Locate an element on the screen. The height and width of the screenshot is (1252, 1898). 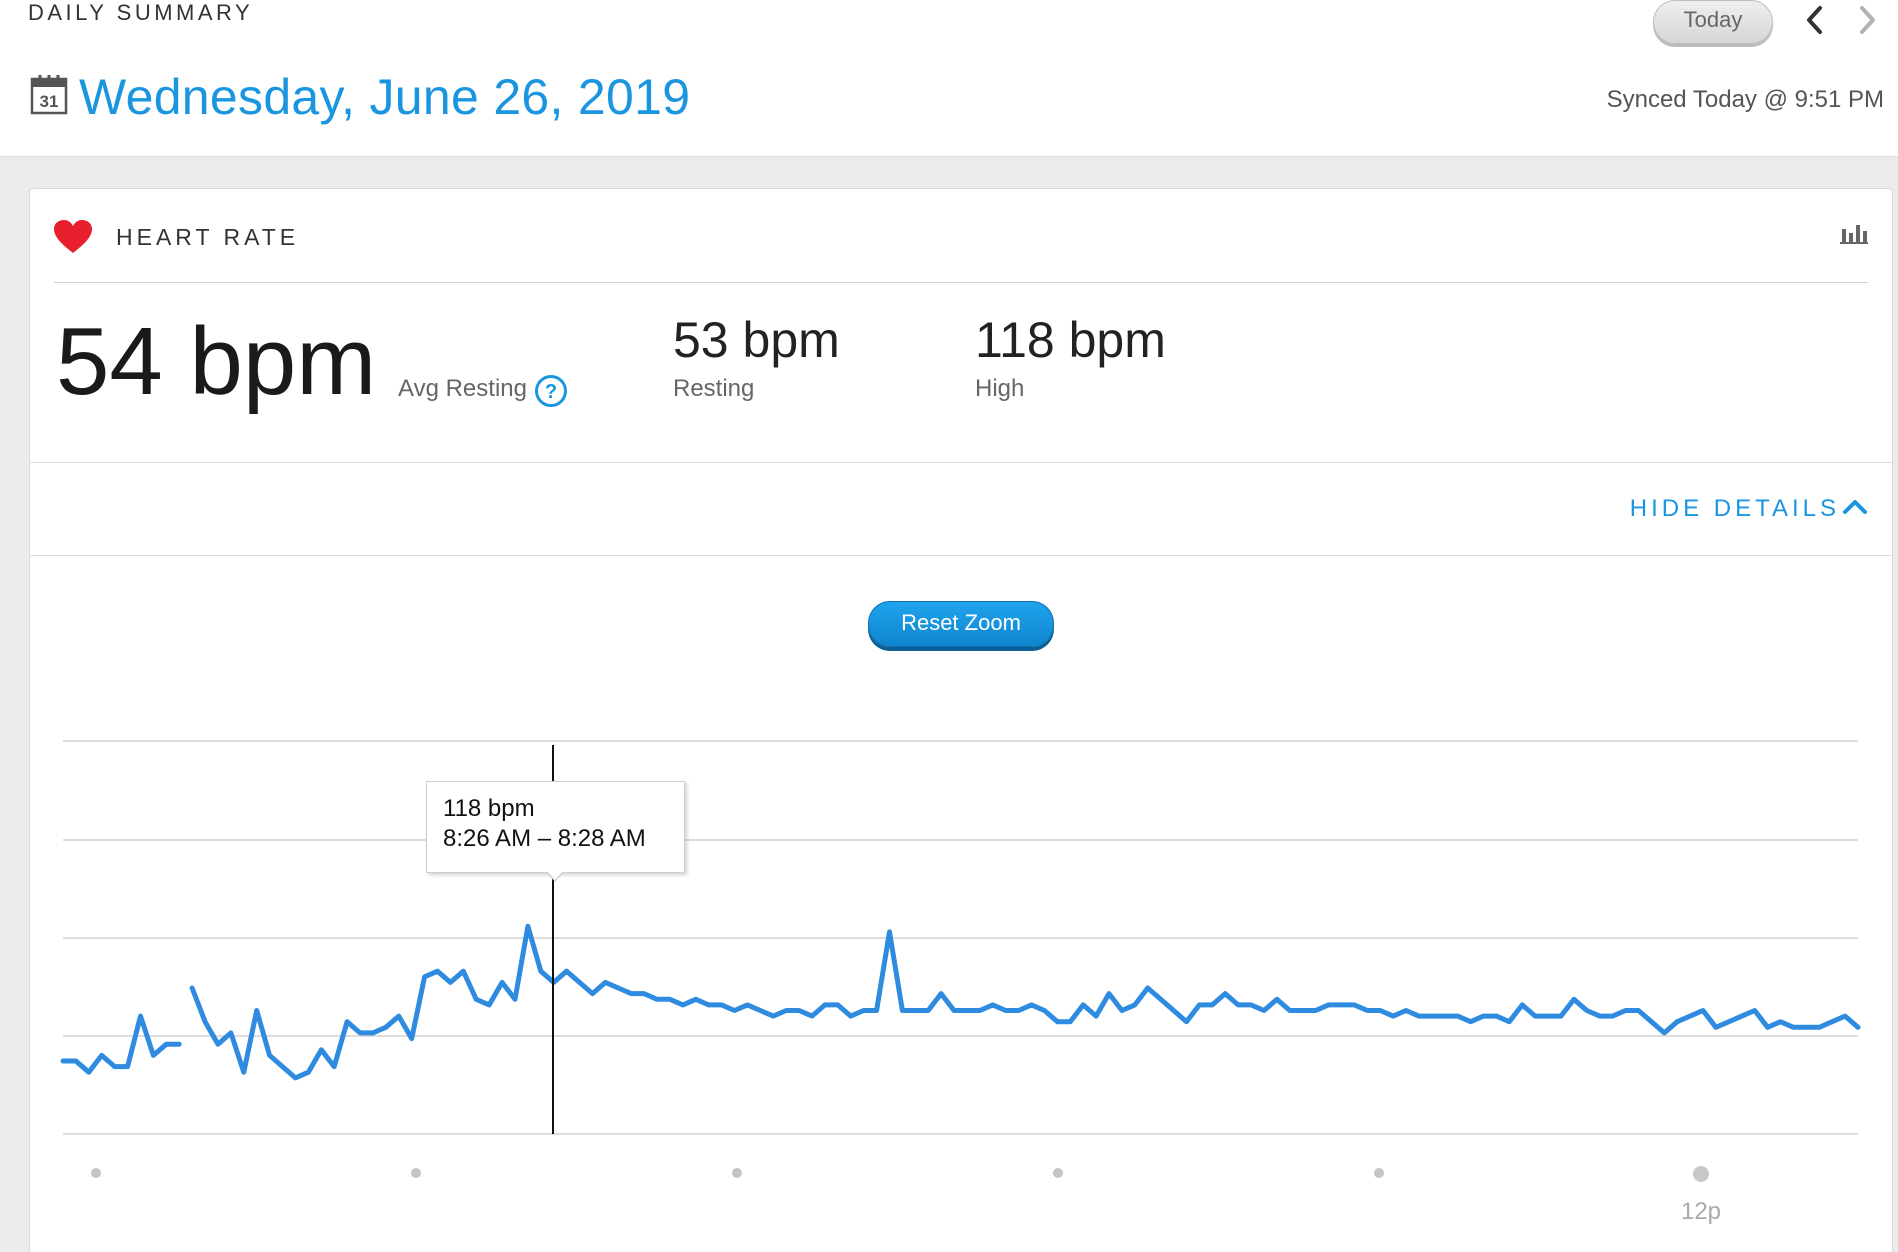
reset-zoom-button: Reset Zoom is located at coordinates (961, 624).